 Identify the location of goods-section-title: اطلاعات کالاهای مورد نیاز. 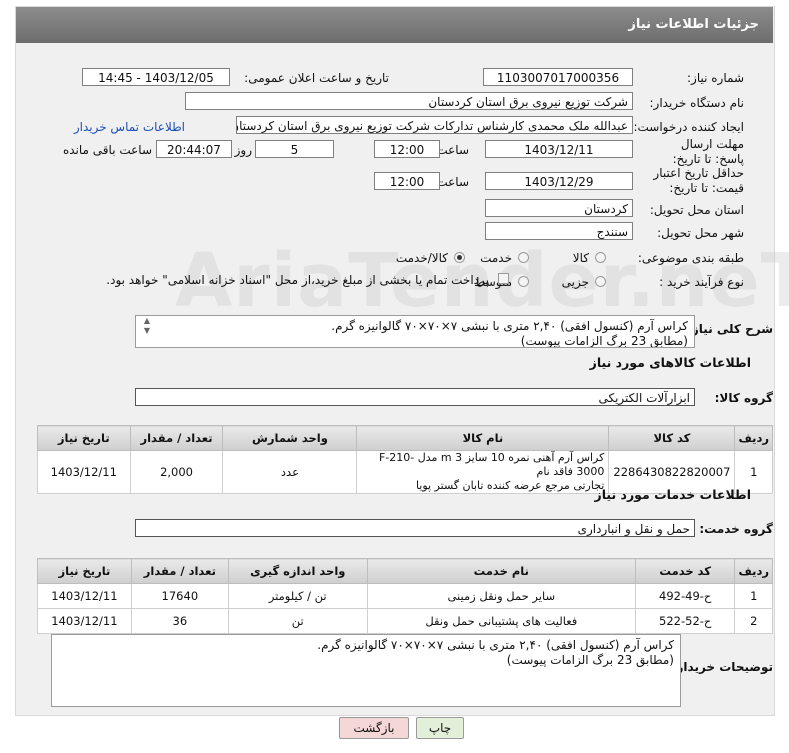
(670, 362).